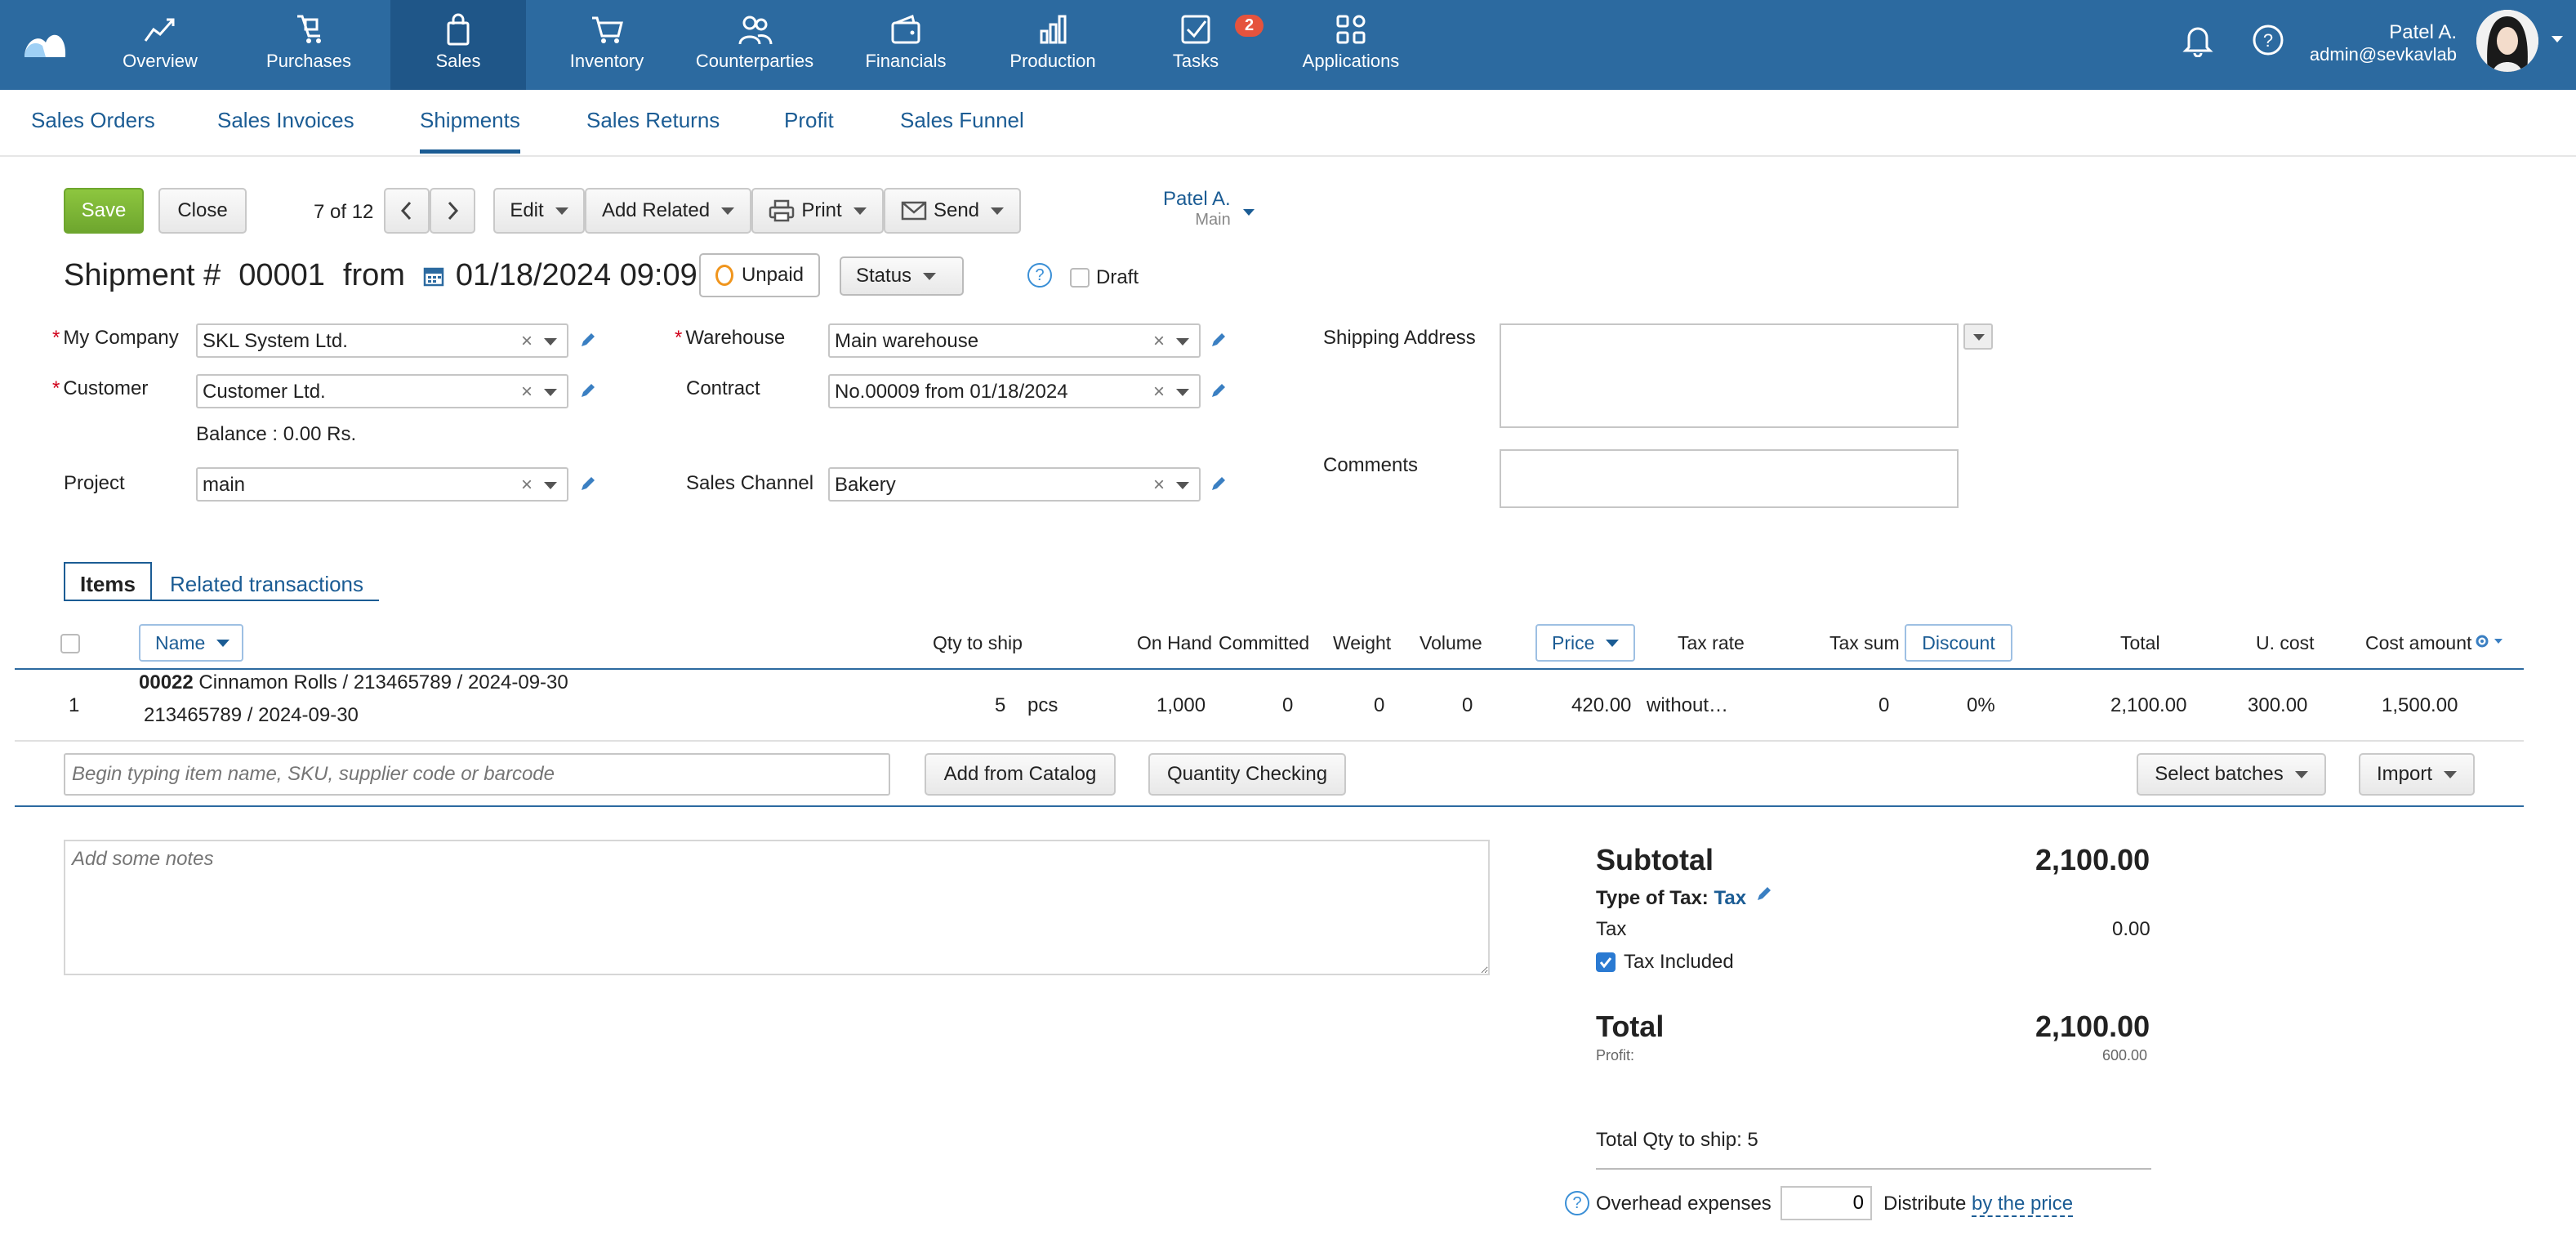 This screenshot has width=2576, height=1253. I want to click on owner-selector: Patel A. Main, so click(1197, 209).